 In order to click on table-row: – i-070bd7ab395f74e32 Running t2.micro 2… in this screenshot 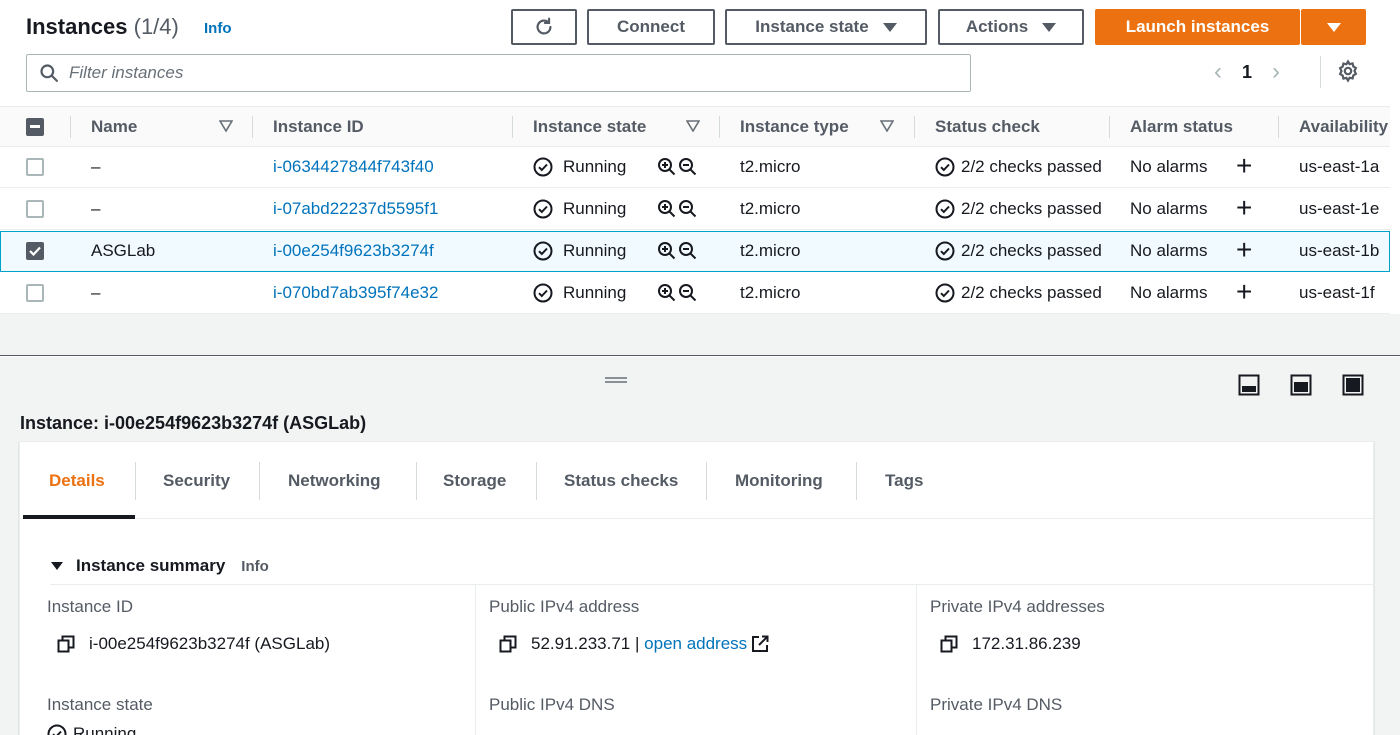, I will do `click(695, 293)`.